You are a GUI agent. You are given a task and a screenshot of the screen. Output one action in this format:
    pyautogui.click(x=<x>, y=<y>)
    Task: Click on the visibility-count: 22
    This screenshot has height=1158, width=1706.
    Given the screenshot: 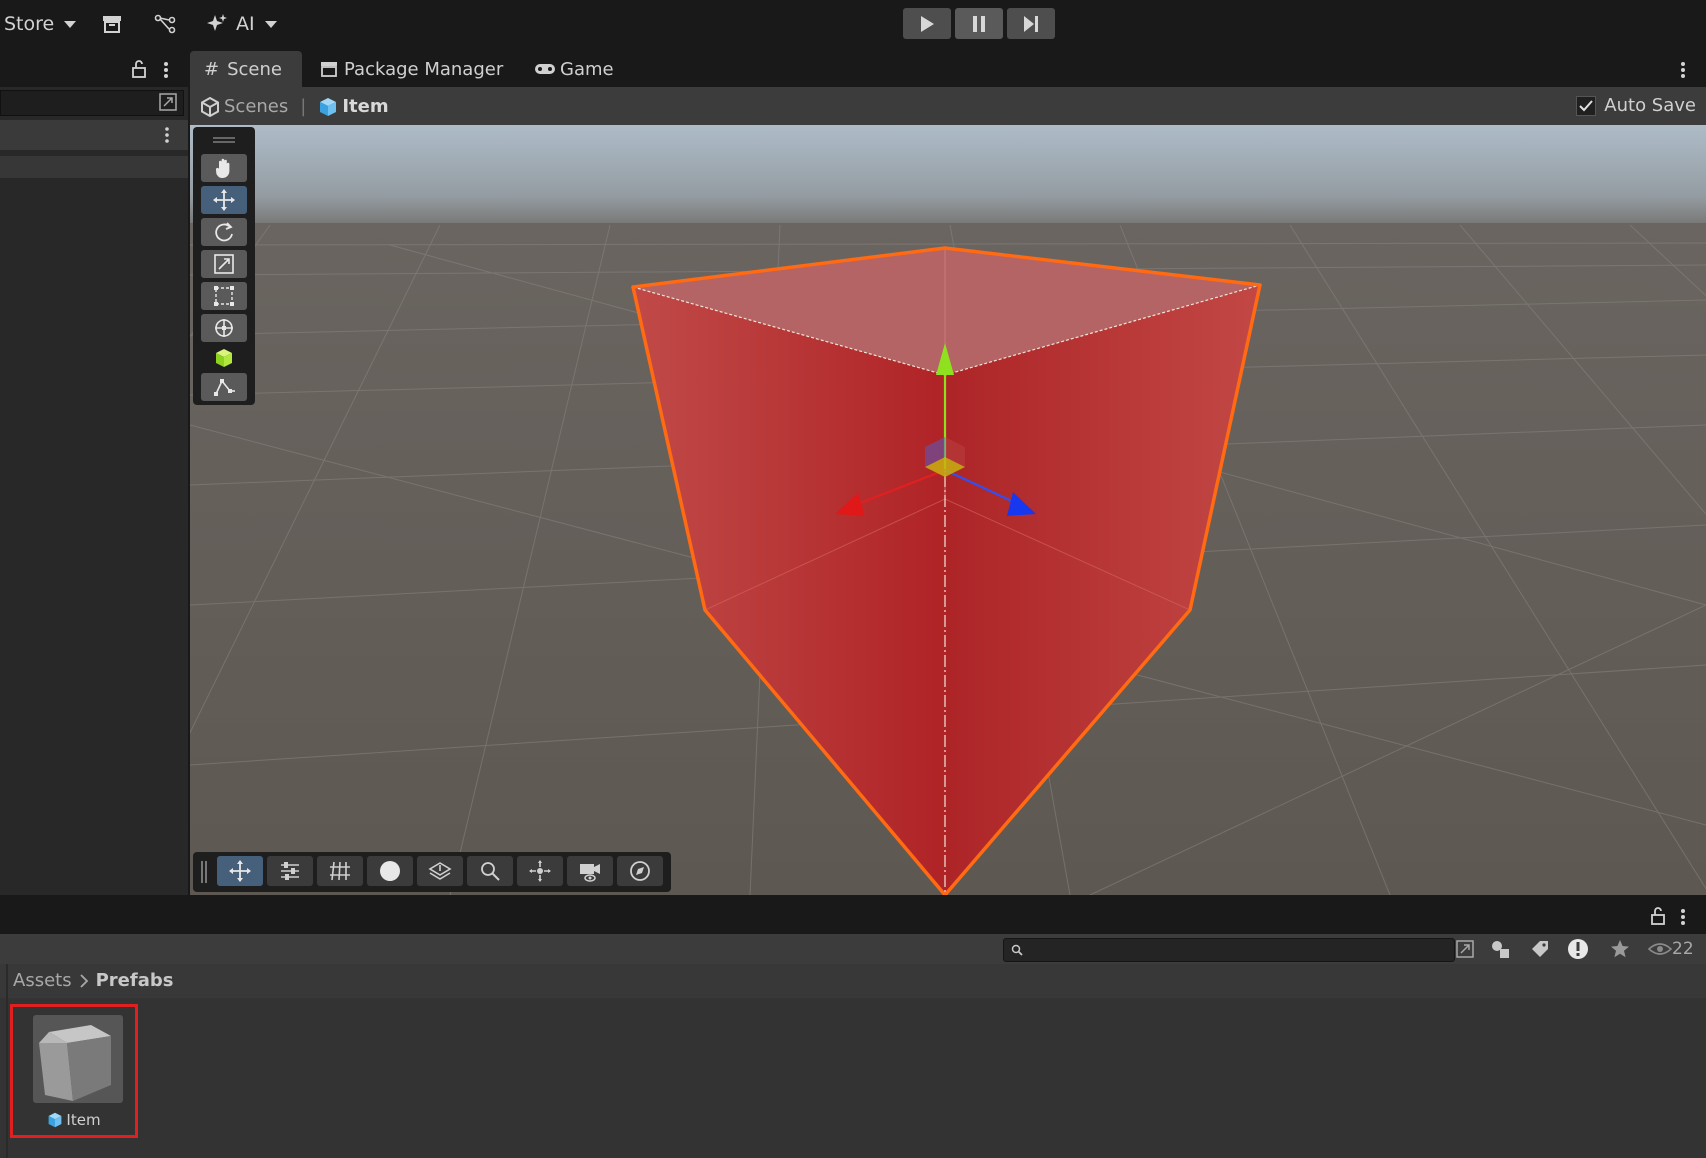 What is the action you would take?
    pyautogui.click(x=1671, y=949)
    